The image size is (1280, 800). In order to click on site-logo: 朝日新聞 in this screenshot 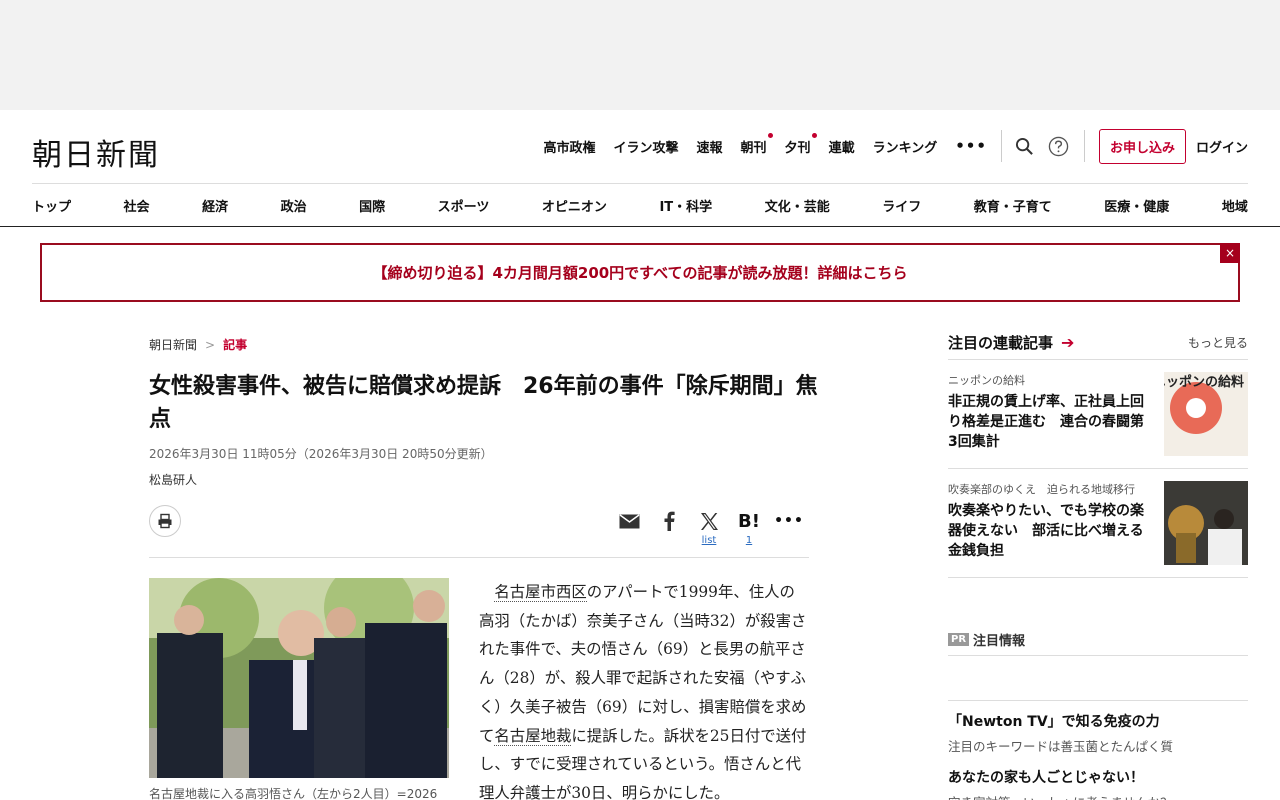, I will do `click(96, 152)`.